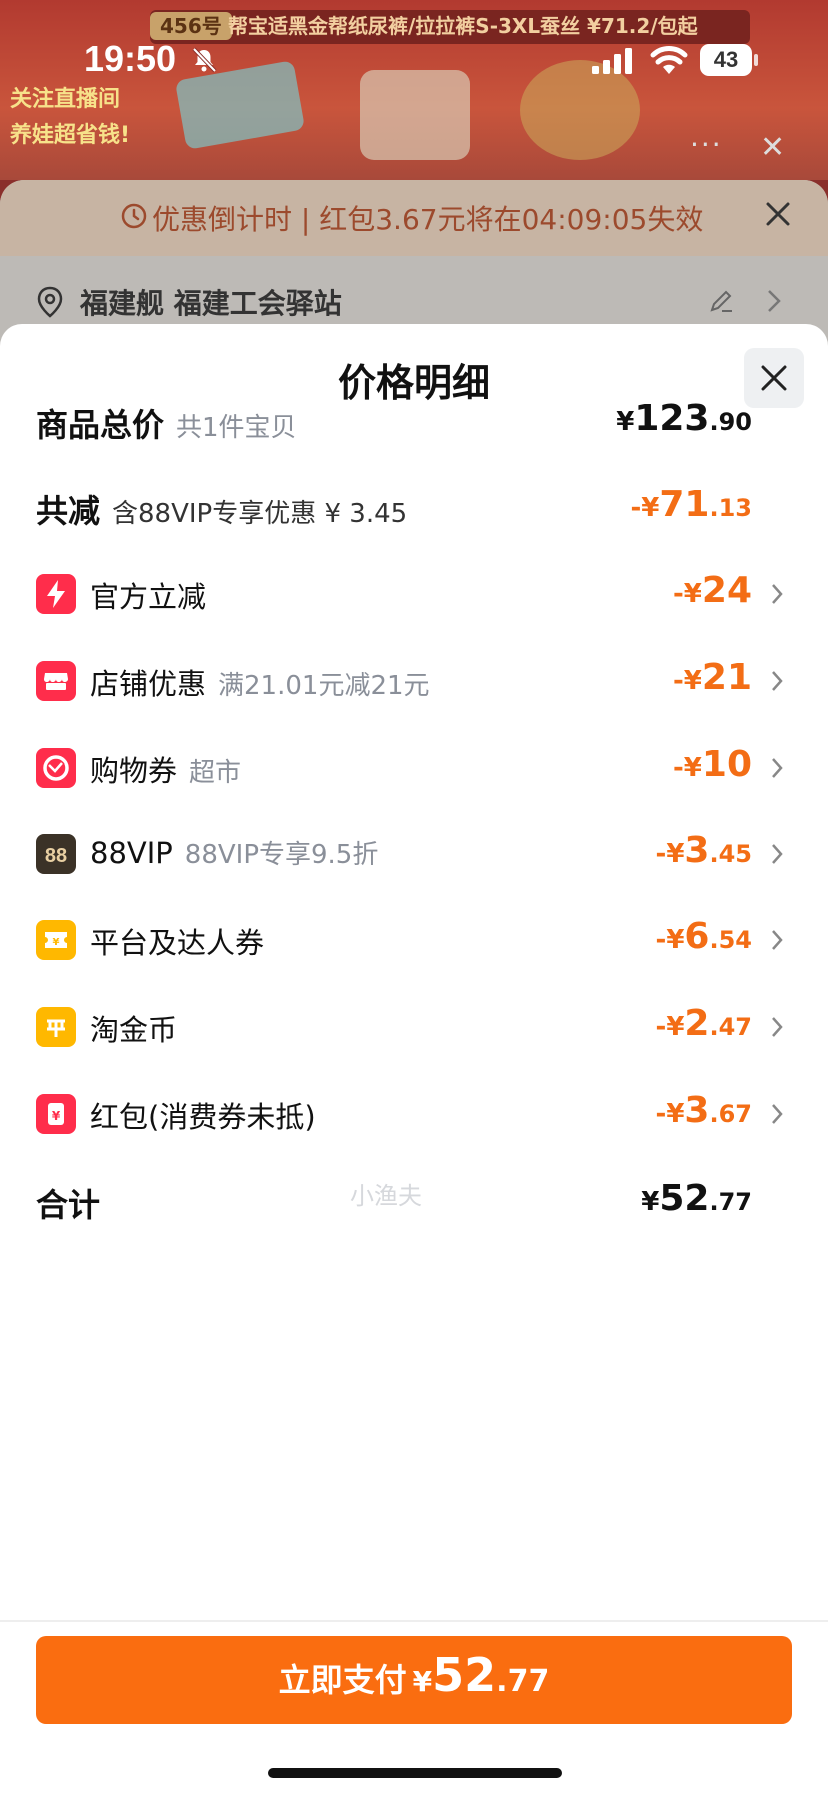  Describe the element at coordinates (414, 1621) in the screenshot. I see `divider` at that location.